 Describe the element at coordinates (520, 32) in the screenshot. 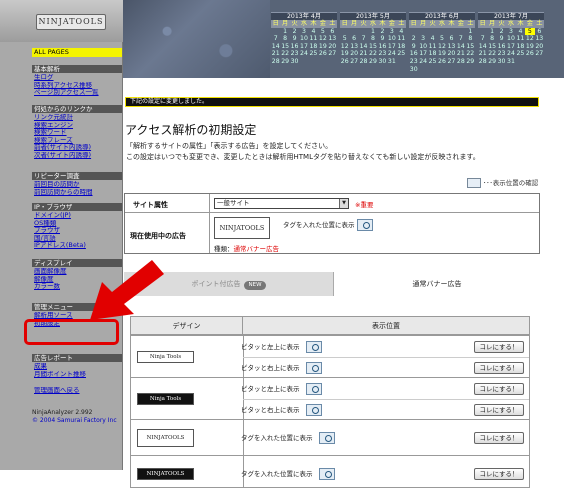

I see `calendar-day: 4` at that location.